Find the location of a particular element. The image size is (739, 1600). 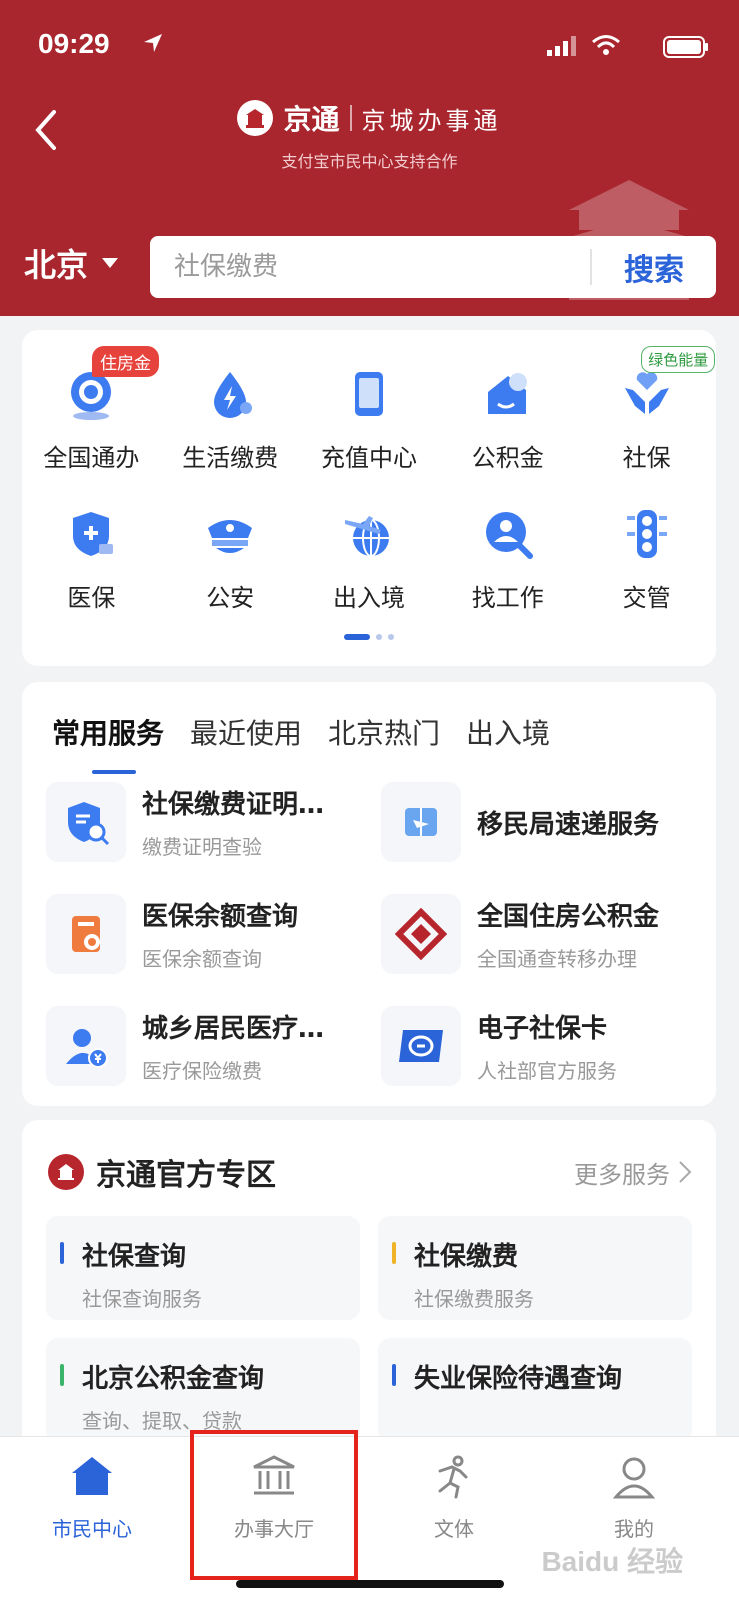

tab-recent: 最近使用 is located at coordinates (246, 732).